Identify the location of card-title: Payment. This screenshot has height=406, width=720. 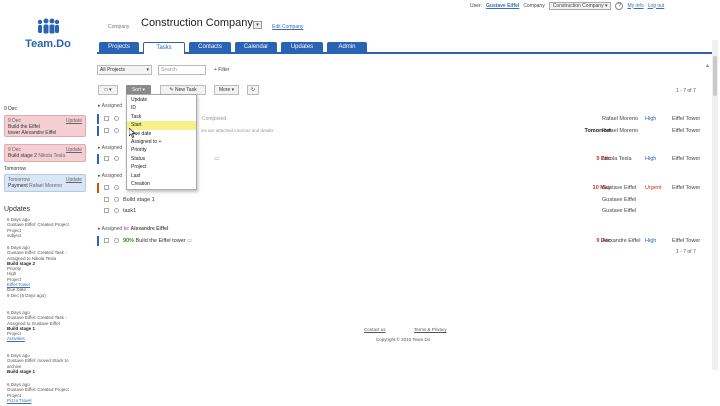
(18, 186).